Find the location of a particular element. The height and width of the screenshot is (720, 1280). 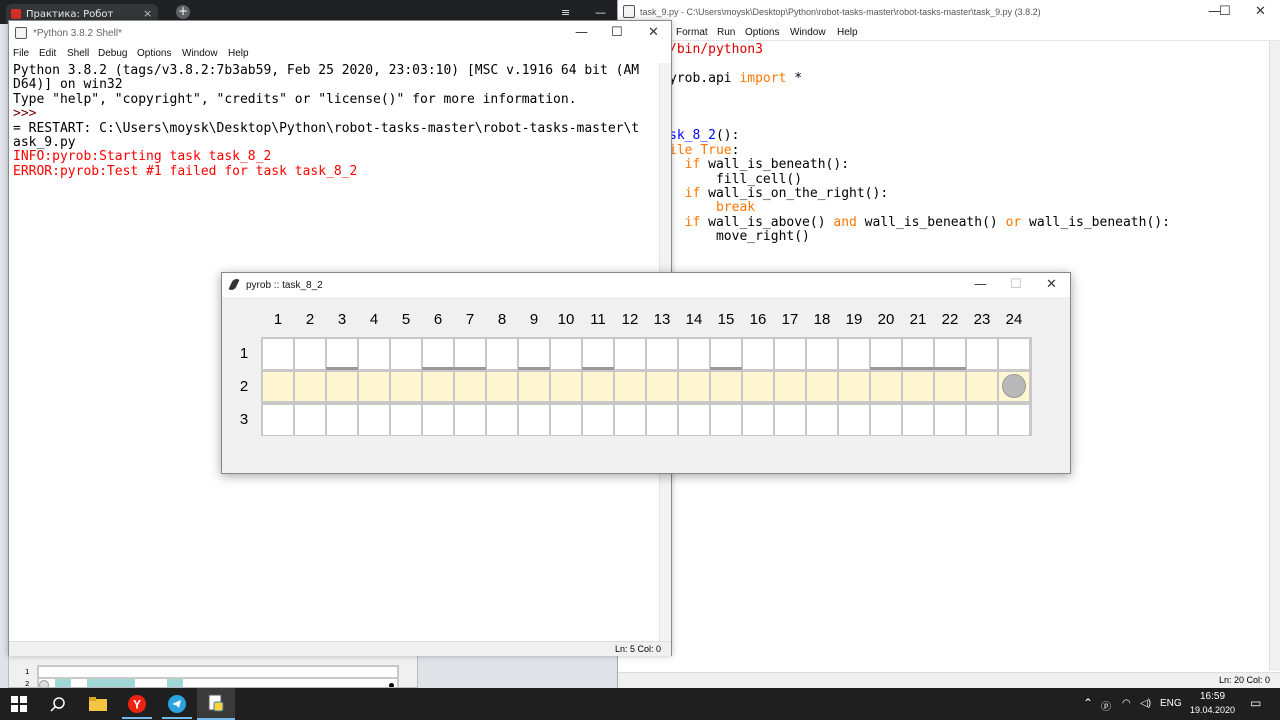

folder-icon is located at coordinates (98, 704).